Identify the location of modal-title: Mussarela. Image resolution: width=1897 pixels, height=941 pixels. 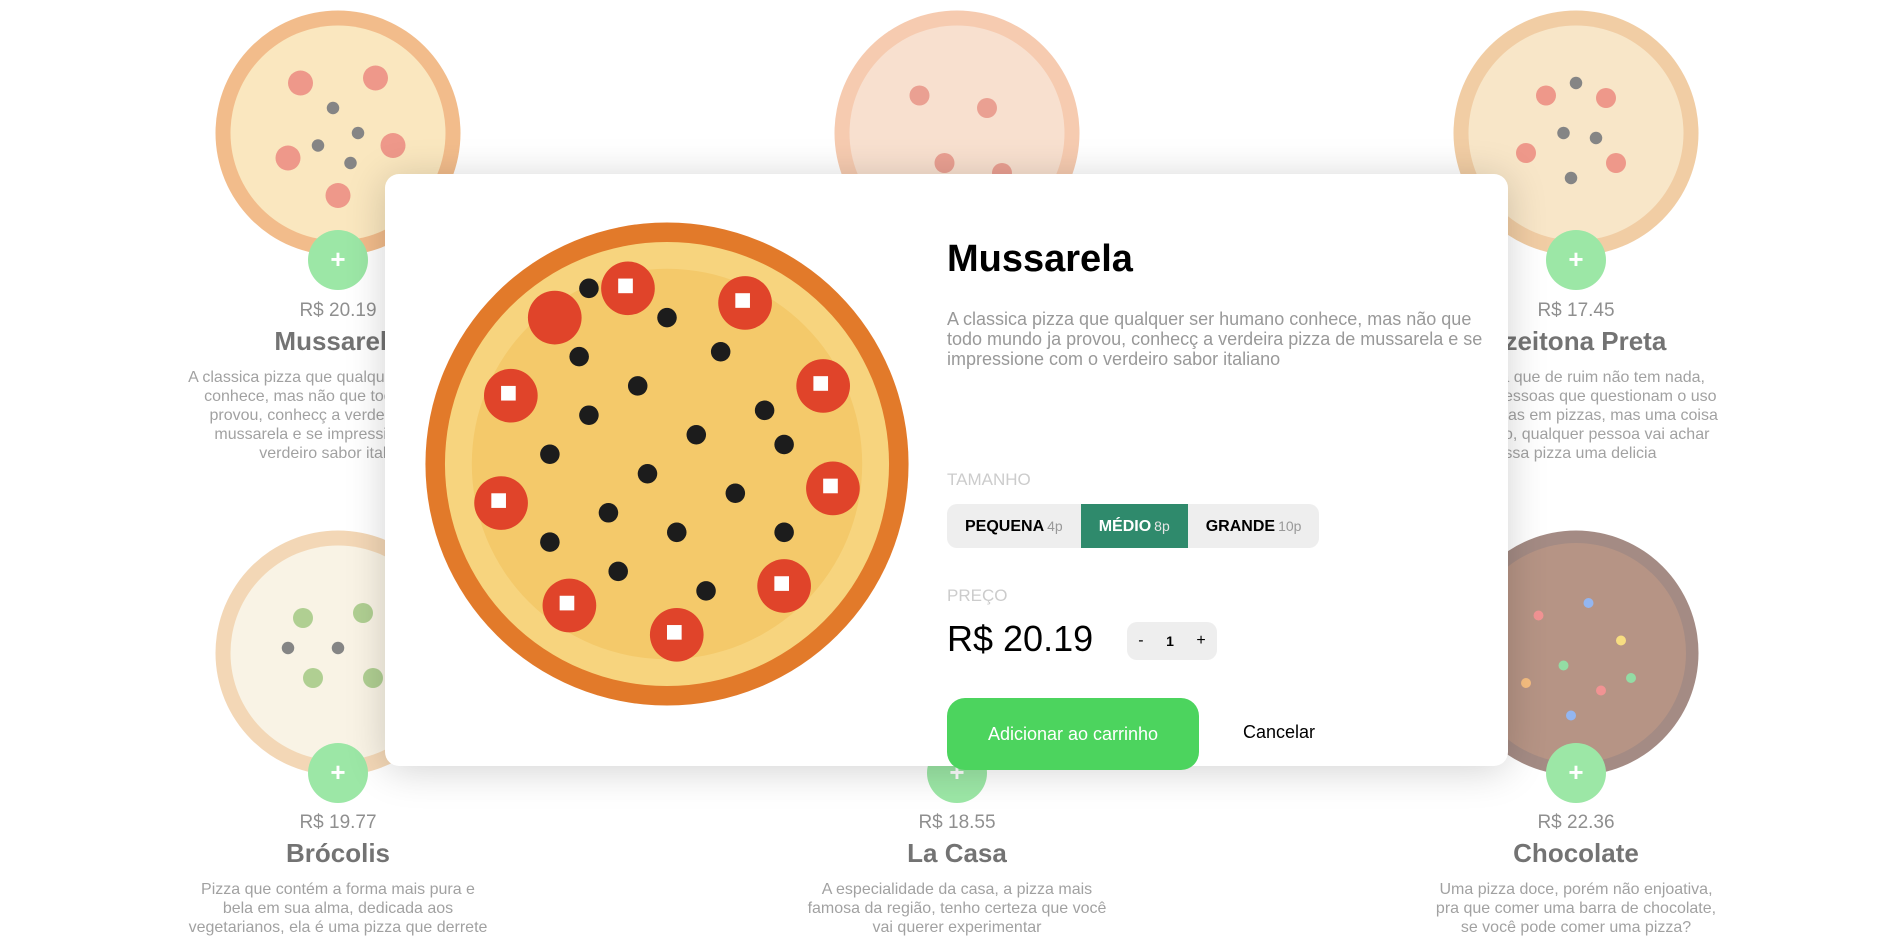
(1040, 259).